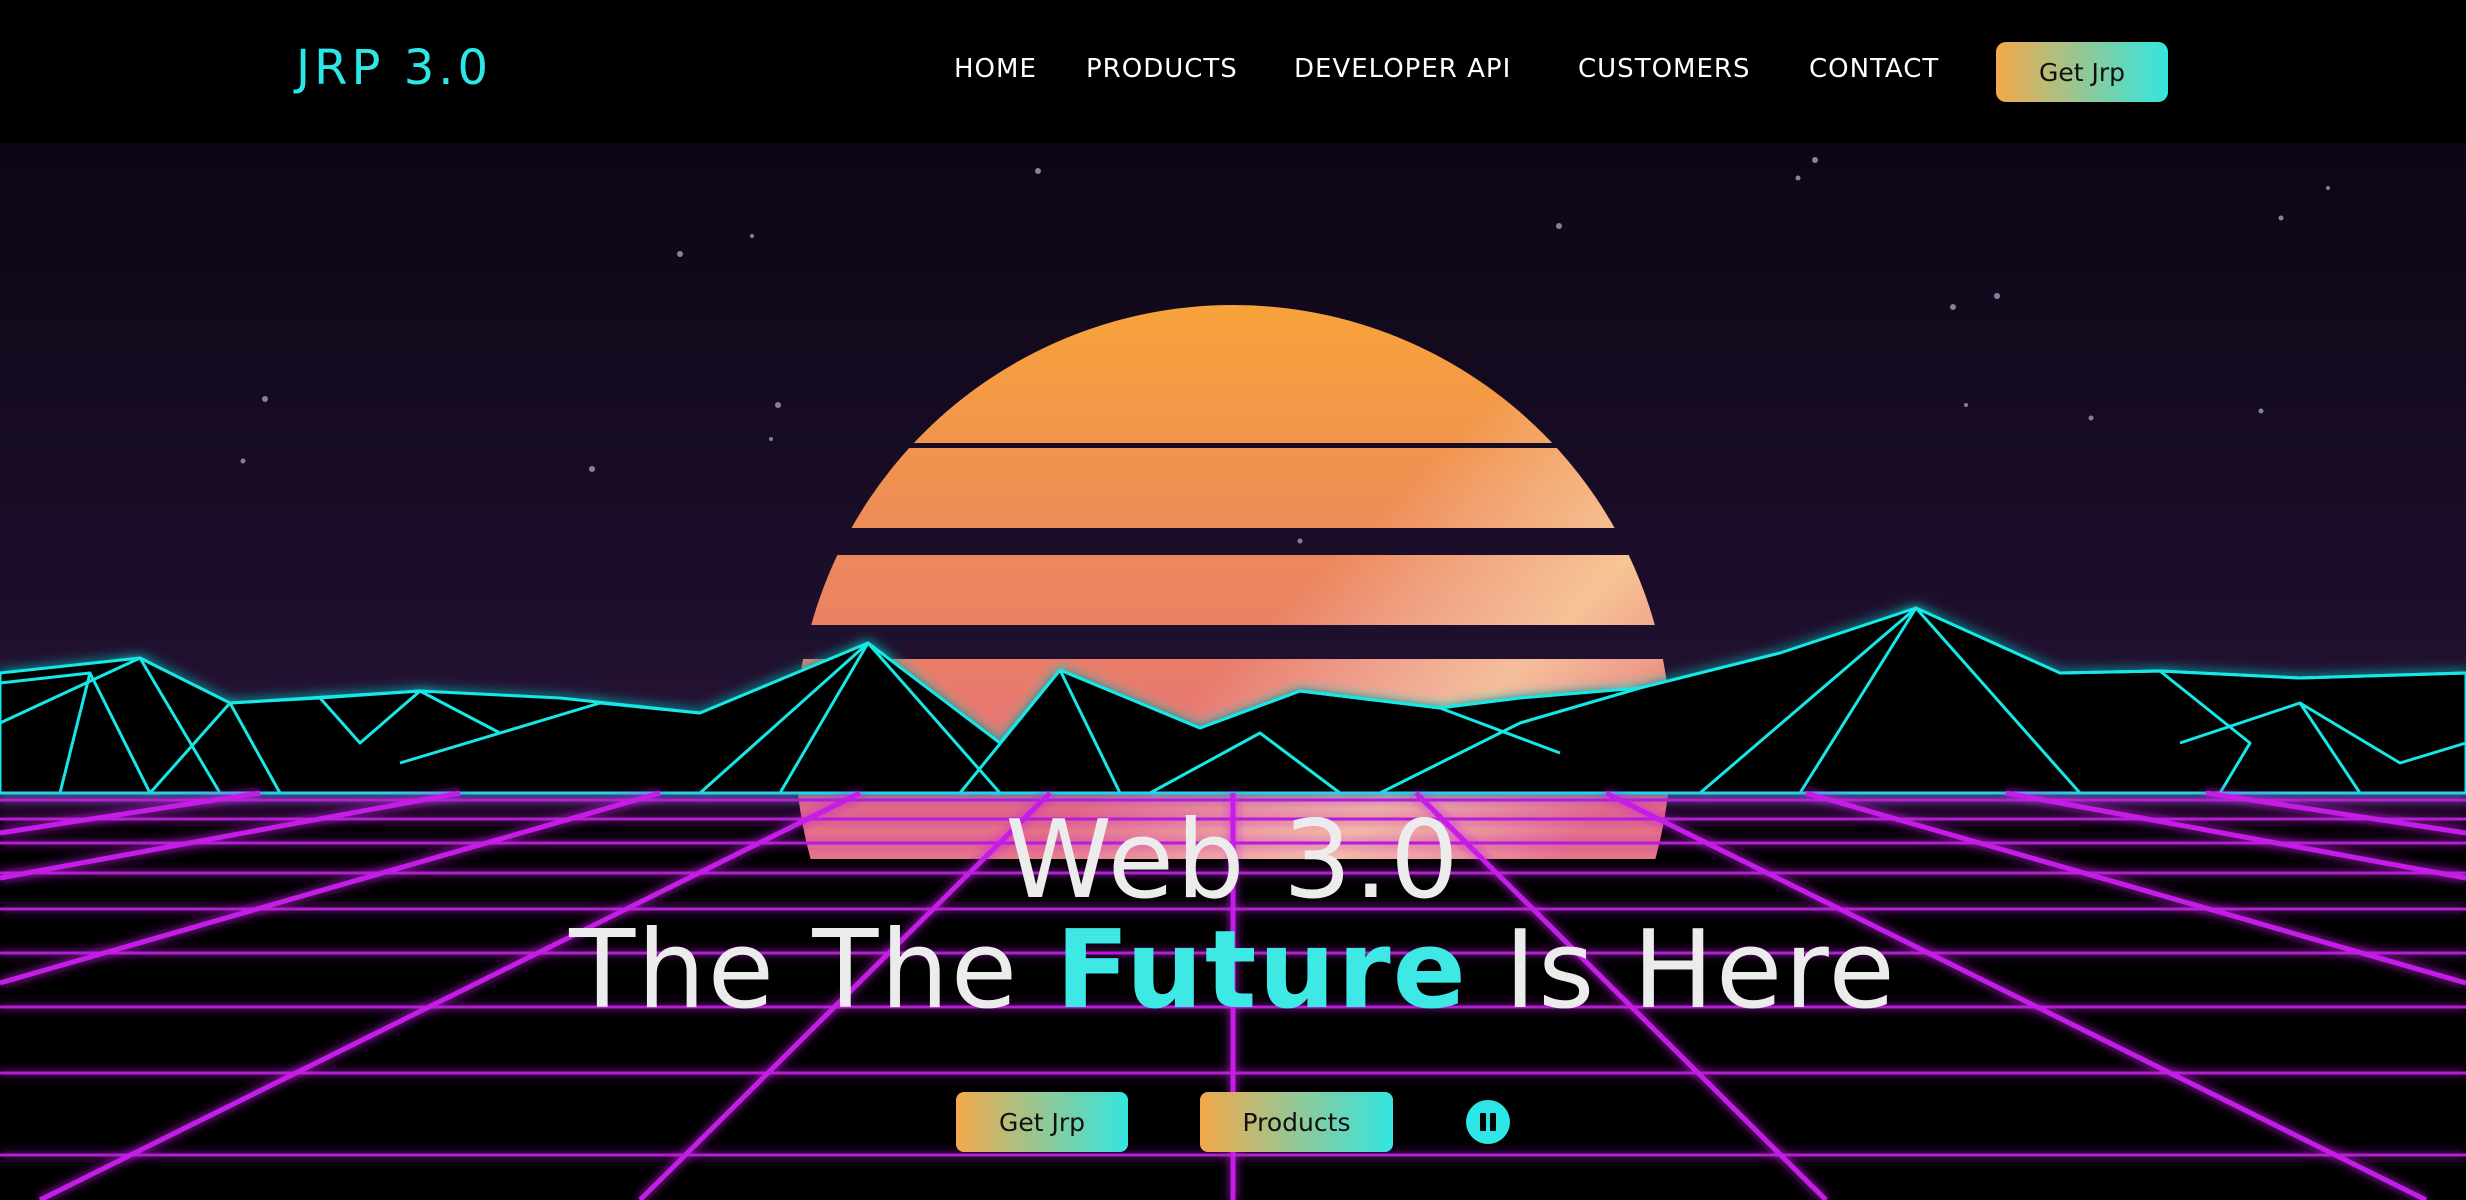  Describe the element at coordinates (1233, 860) in the screenshot. I see `hero-title-line-1: Web 3.0` at that location.